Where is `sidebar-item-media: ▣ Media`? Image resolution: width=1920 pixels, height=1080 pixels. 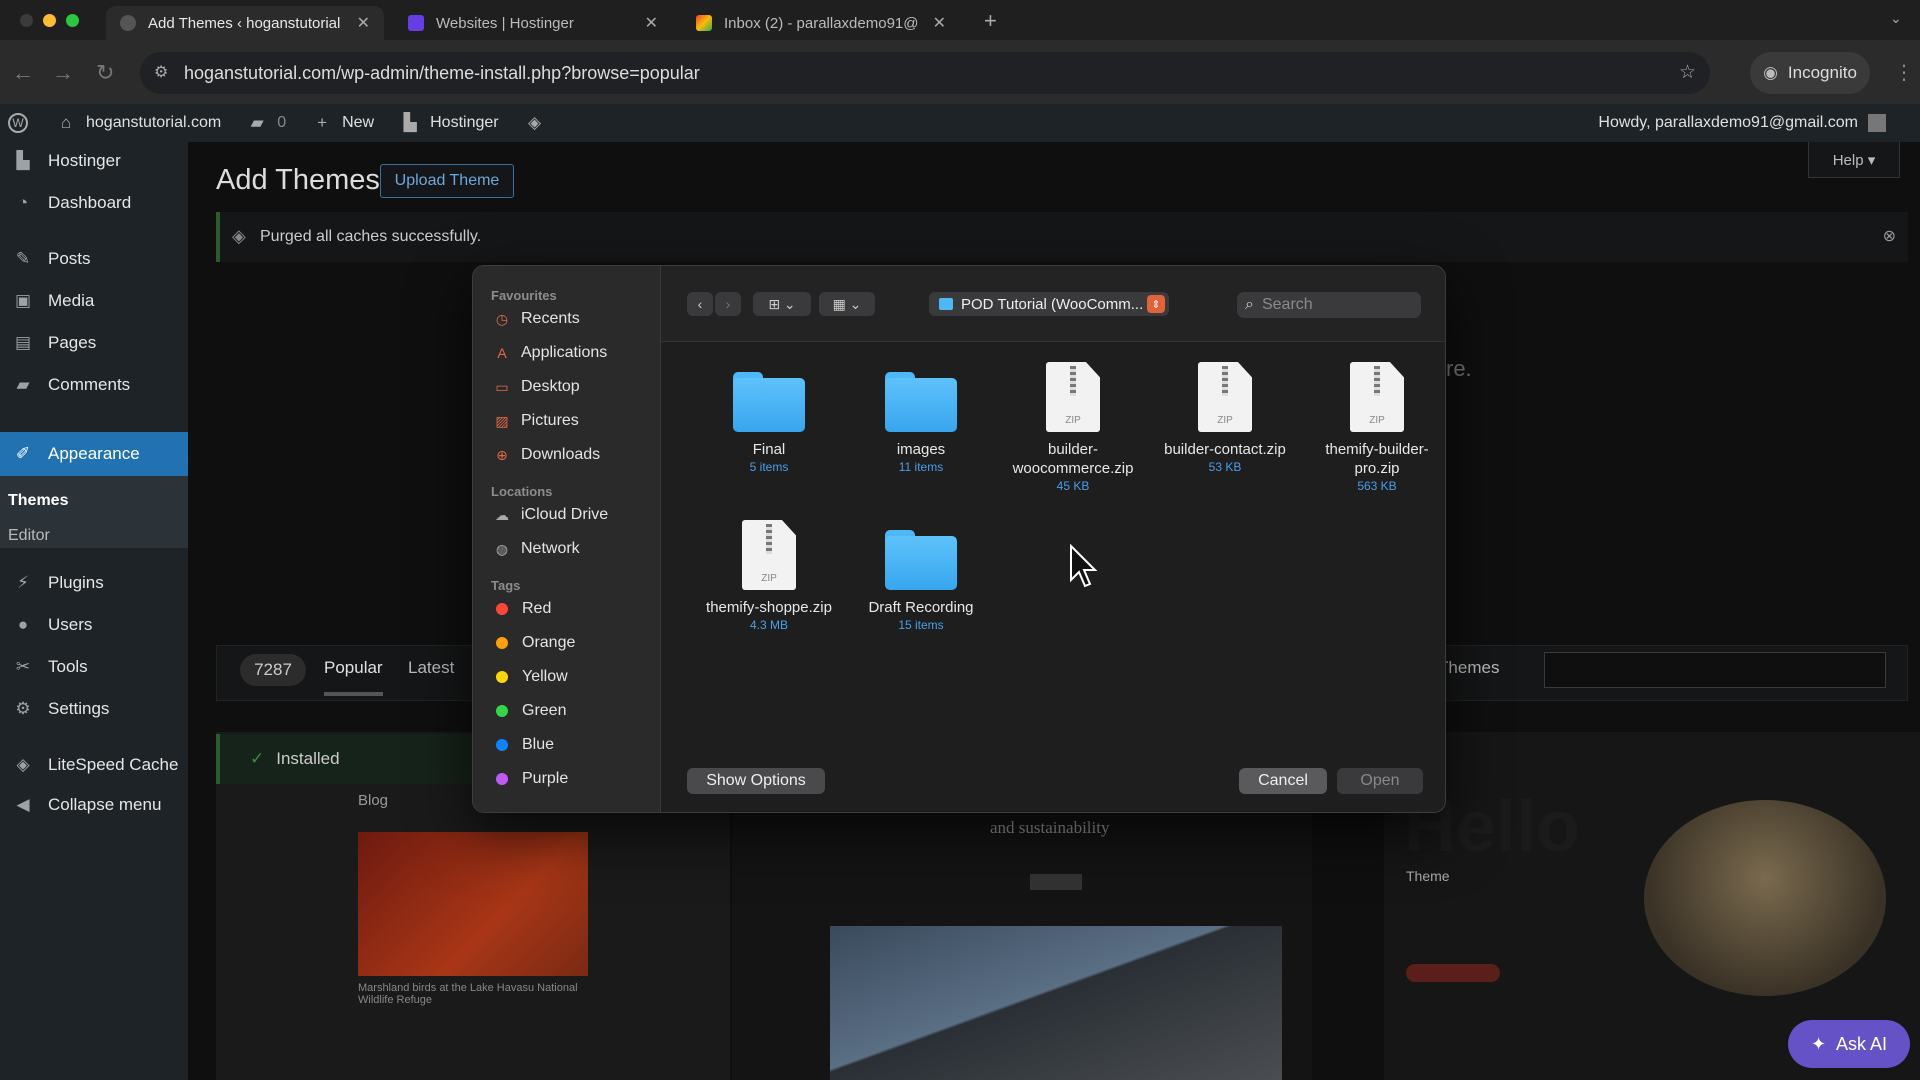
sidebar-item-media: ▣ Media is located at coordinates (94, 301).